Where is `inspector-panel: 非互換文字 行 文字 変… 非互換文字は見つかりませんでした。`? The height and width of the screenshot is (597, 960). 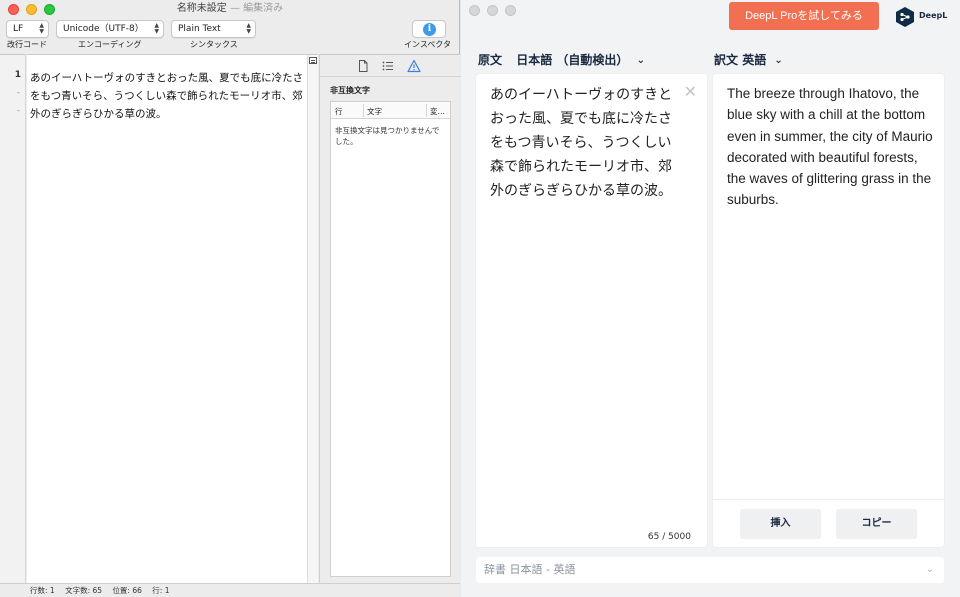 inspector-panel: 非互換文字 行 文字 変… 非互換文字は見つかりませんでした。 is located at coordinates (390, 318).